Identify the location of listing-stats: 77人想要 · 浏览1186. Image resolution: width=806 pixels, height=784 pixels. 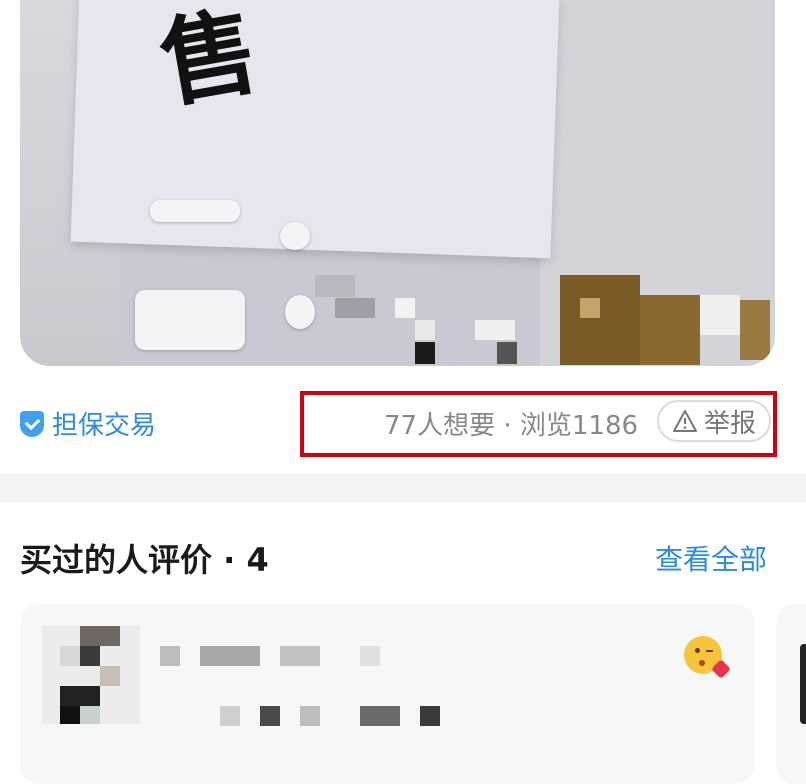
(511, 425).